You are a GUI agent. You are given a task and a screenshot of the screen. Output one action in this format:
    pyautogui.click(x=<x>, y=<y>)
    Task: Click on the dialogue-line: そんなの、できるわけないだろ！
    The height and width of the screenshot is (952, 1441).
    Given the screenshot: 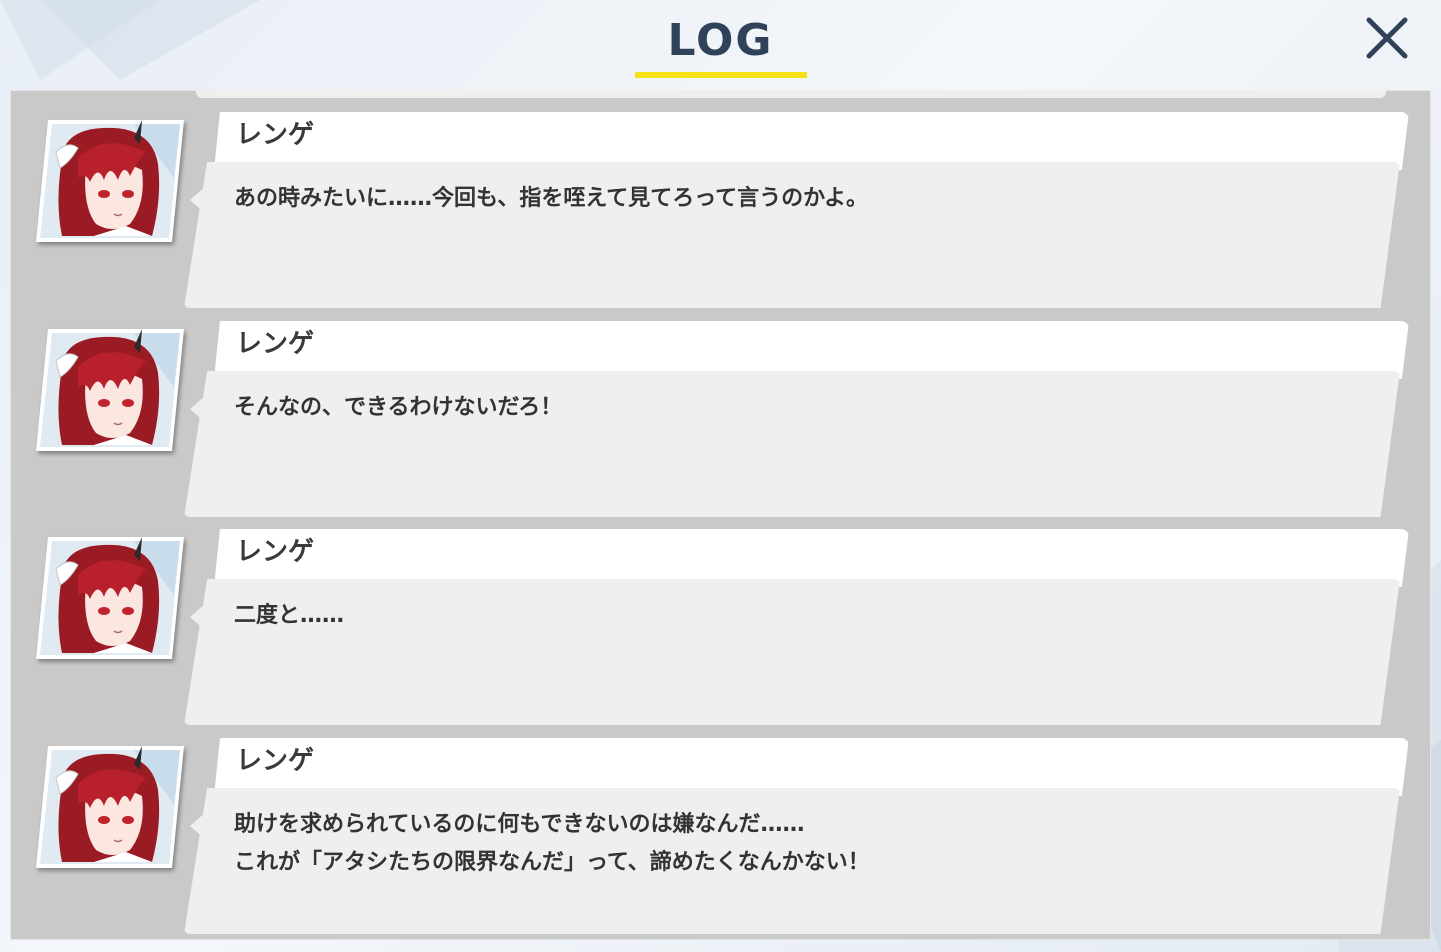 What is the action you would take?
    pyautogui.click(x=398, y=407)
    